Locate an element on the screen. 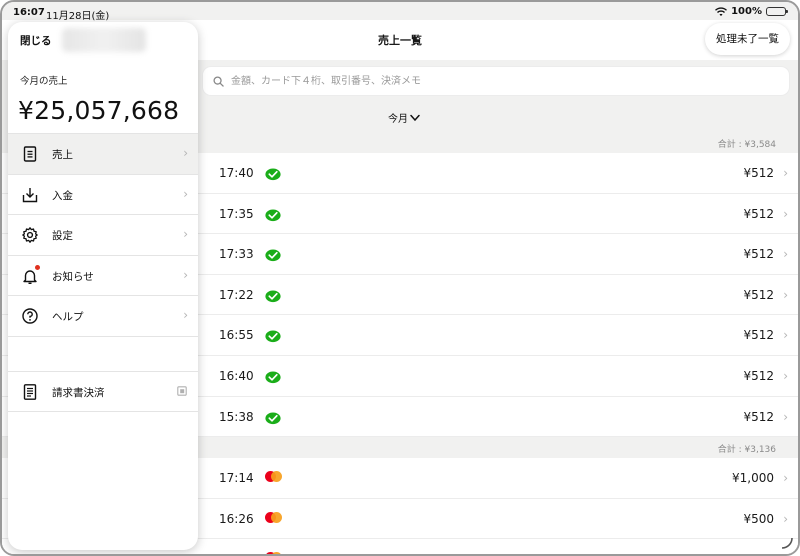 This screenshot has height=556, width=800. store-name-redacted is located at coordinates (104, 40).